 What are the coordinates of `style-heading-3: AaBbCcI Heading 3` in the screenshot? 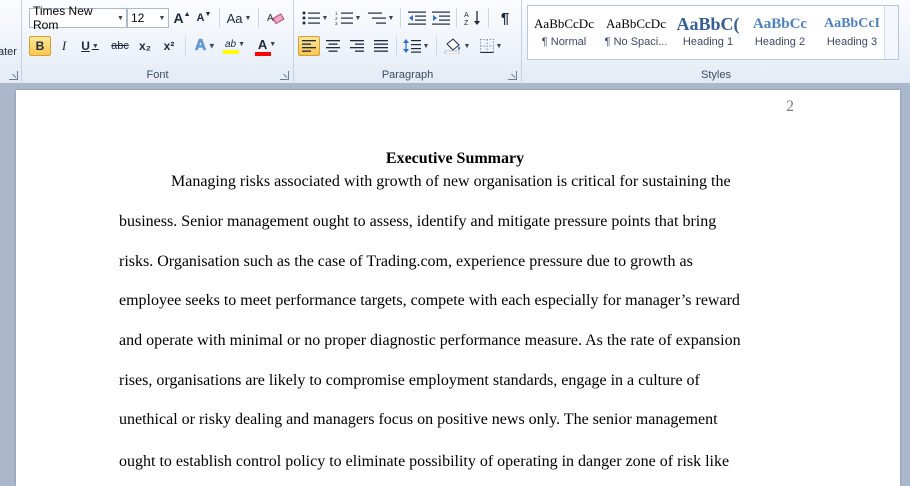 It's located at (852, 32).